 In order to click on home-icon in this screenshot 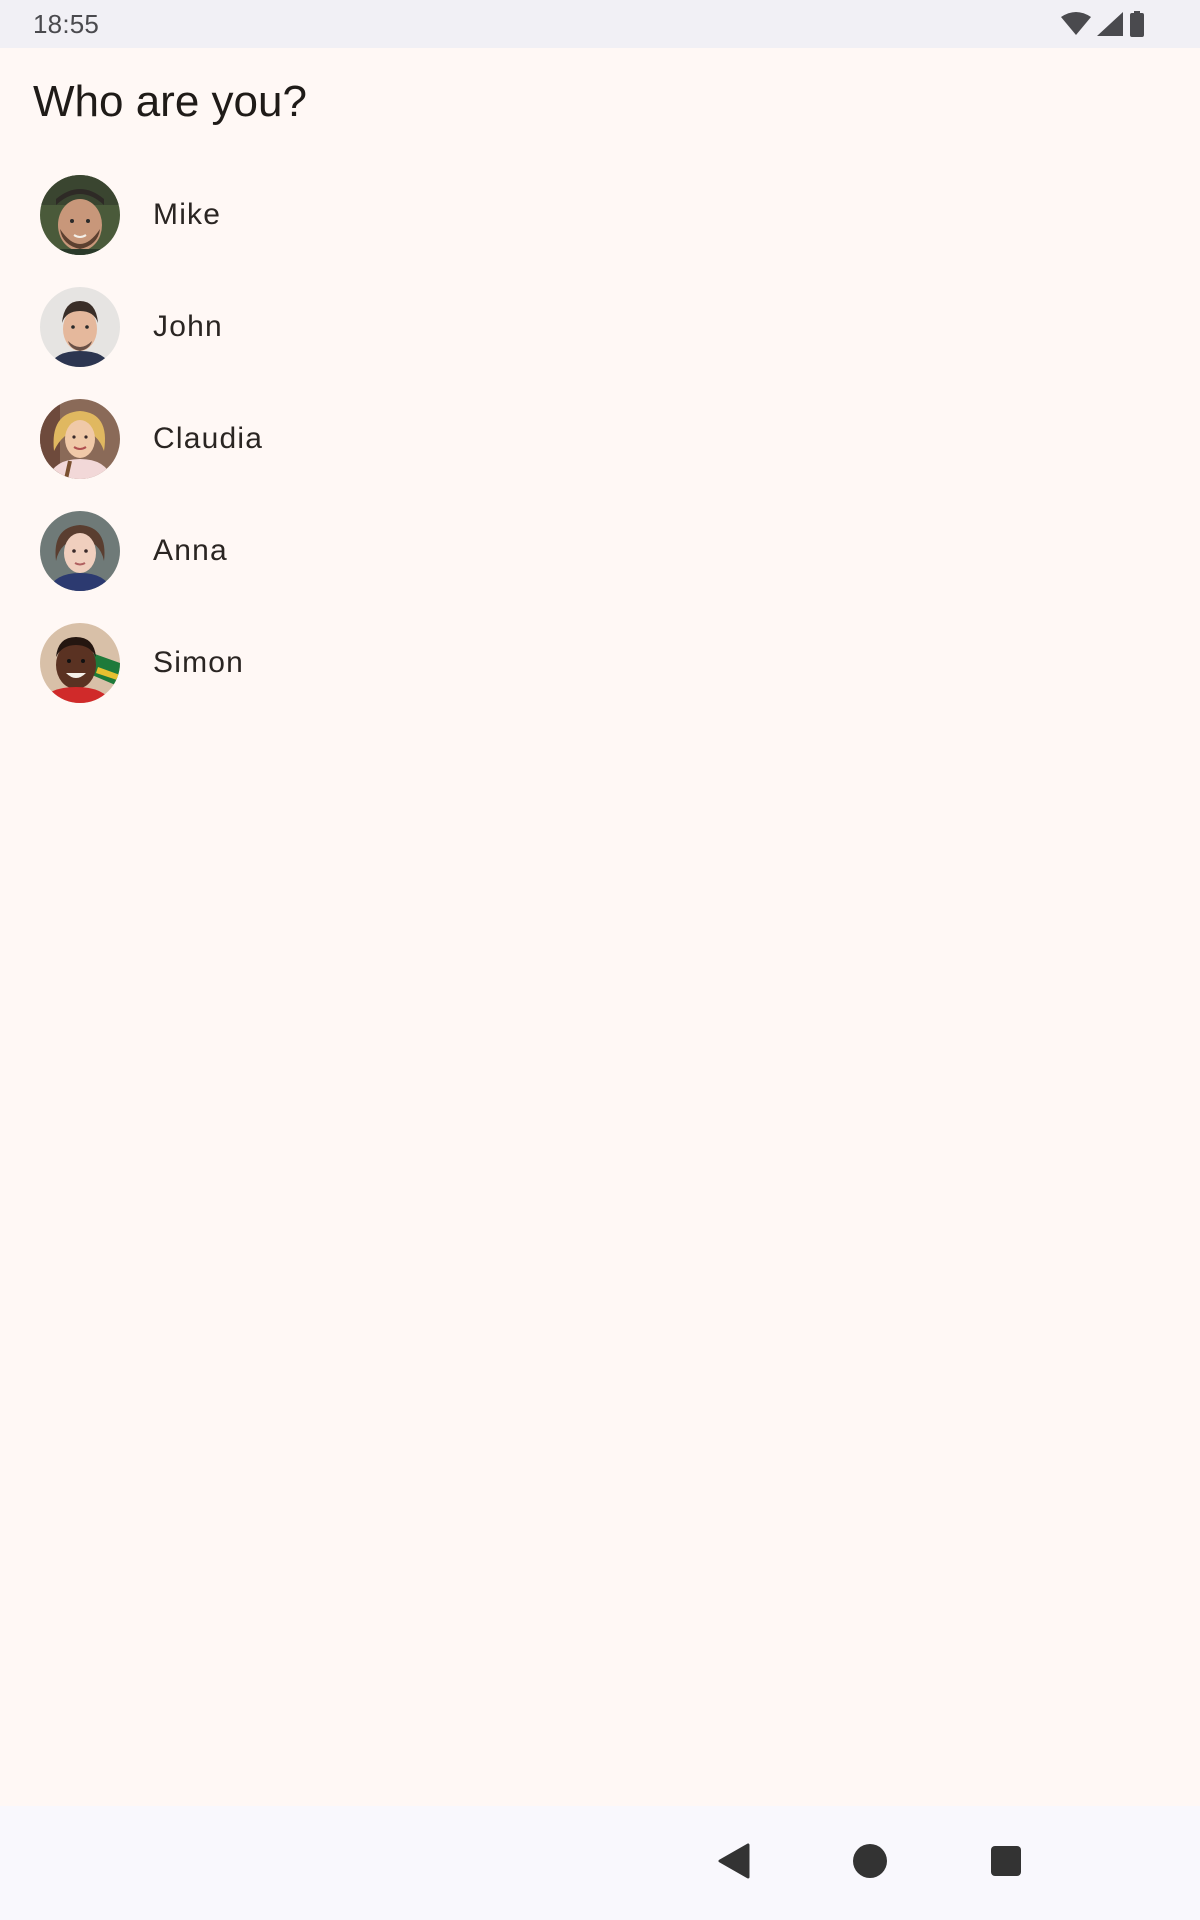, I will do `click(870, 1863)`.